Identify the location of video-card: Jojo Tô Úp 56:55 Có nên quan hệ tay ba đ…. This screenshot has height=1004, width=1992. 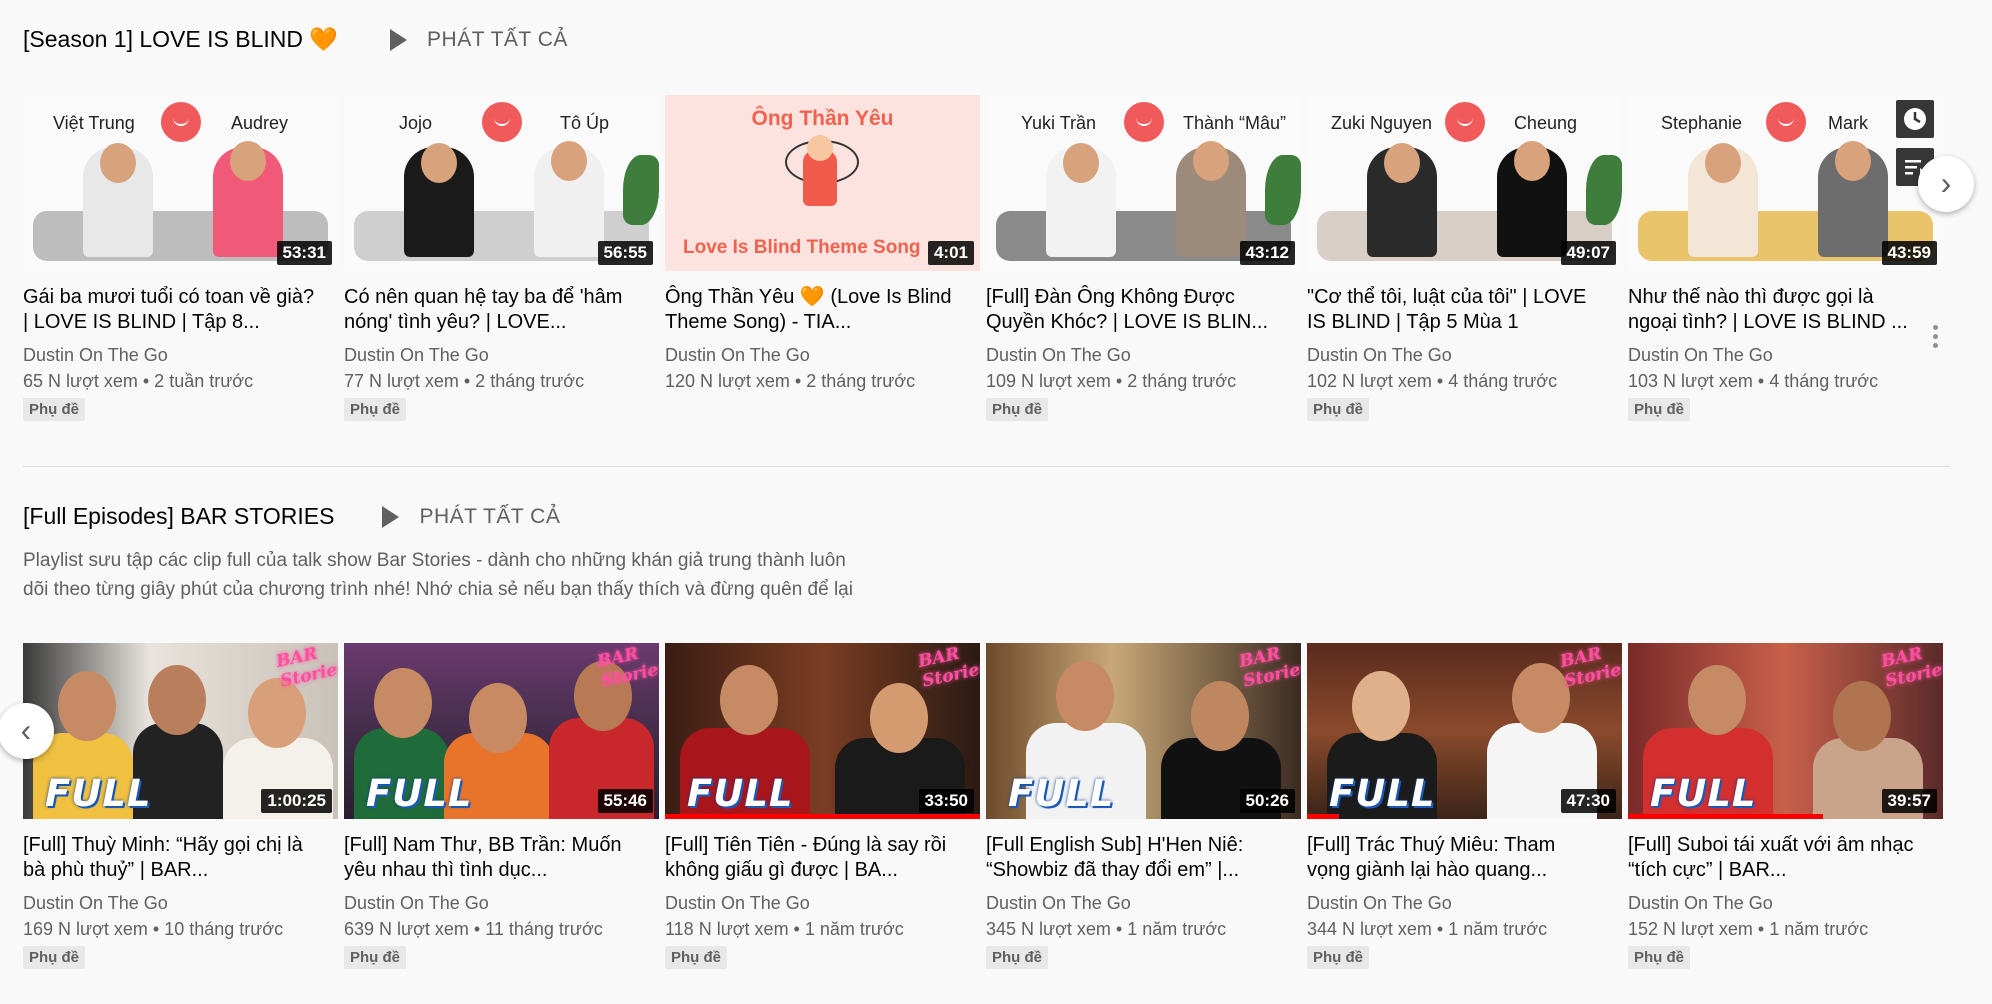
(501, 258).